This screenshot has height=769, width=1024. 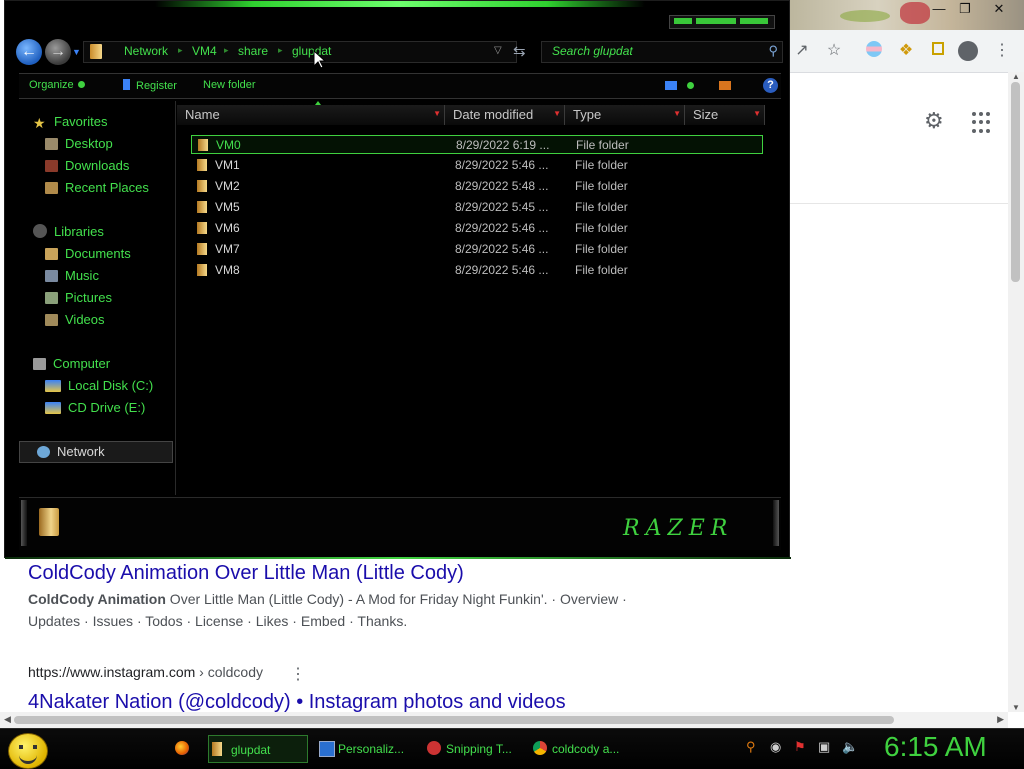 What do you see at coordinates (71, 363) in the screenshot?
I see `nav-computer: Computer` at bounding box center [71, 363].